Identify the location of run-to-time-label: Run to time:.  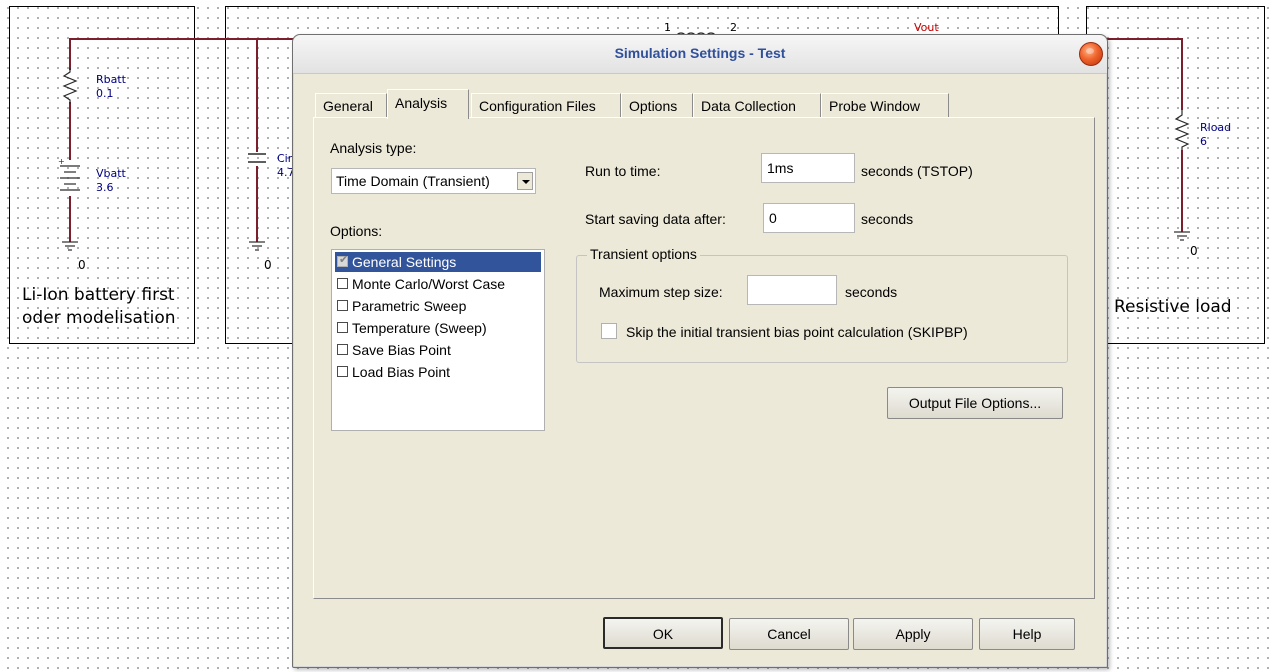
(623, 171).